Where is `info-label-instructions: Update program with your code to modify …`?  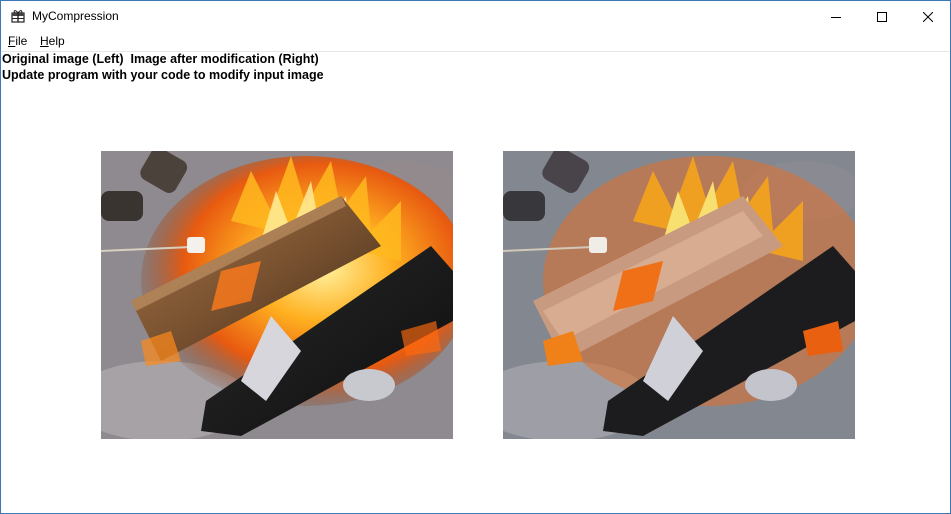
info-label-instructions: Update program with your code to modify … is located at coordinates (163, 75).